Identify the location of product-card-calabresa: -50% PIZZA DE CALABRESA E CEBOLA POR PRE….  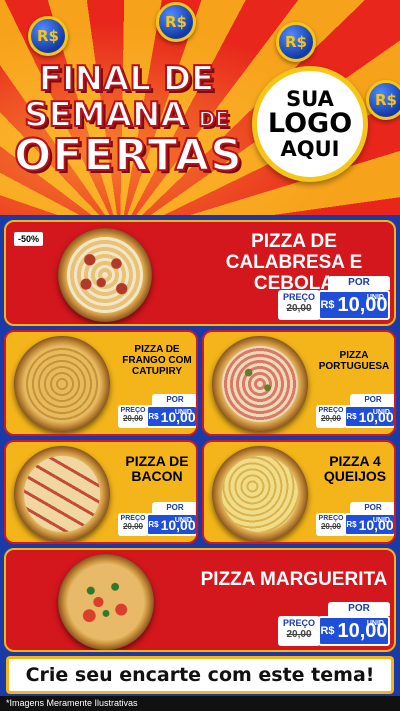
(200, 273).